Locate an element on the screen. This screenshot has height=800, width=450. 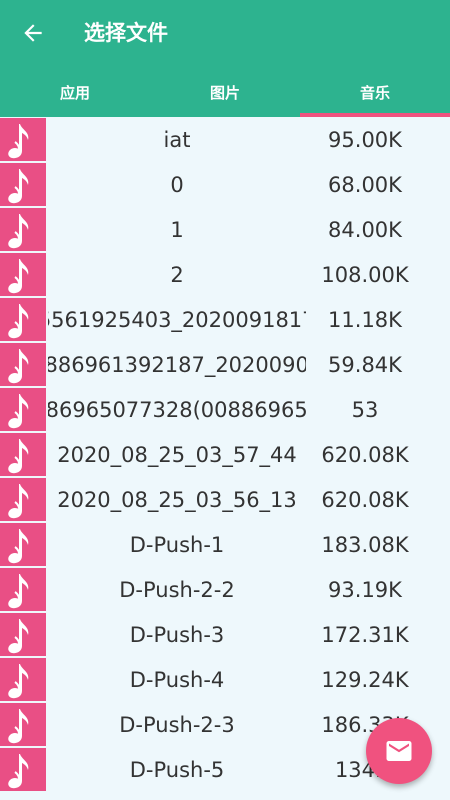
file-name: 2020_08_25_03_57_44 is located at coordinates (177, 454).